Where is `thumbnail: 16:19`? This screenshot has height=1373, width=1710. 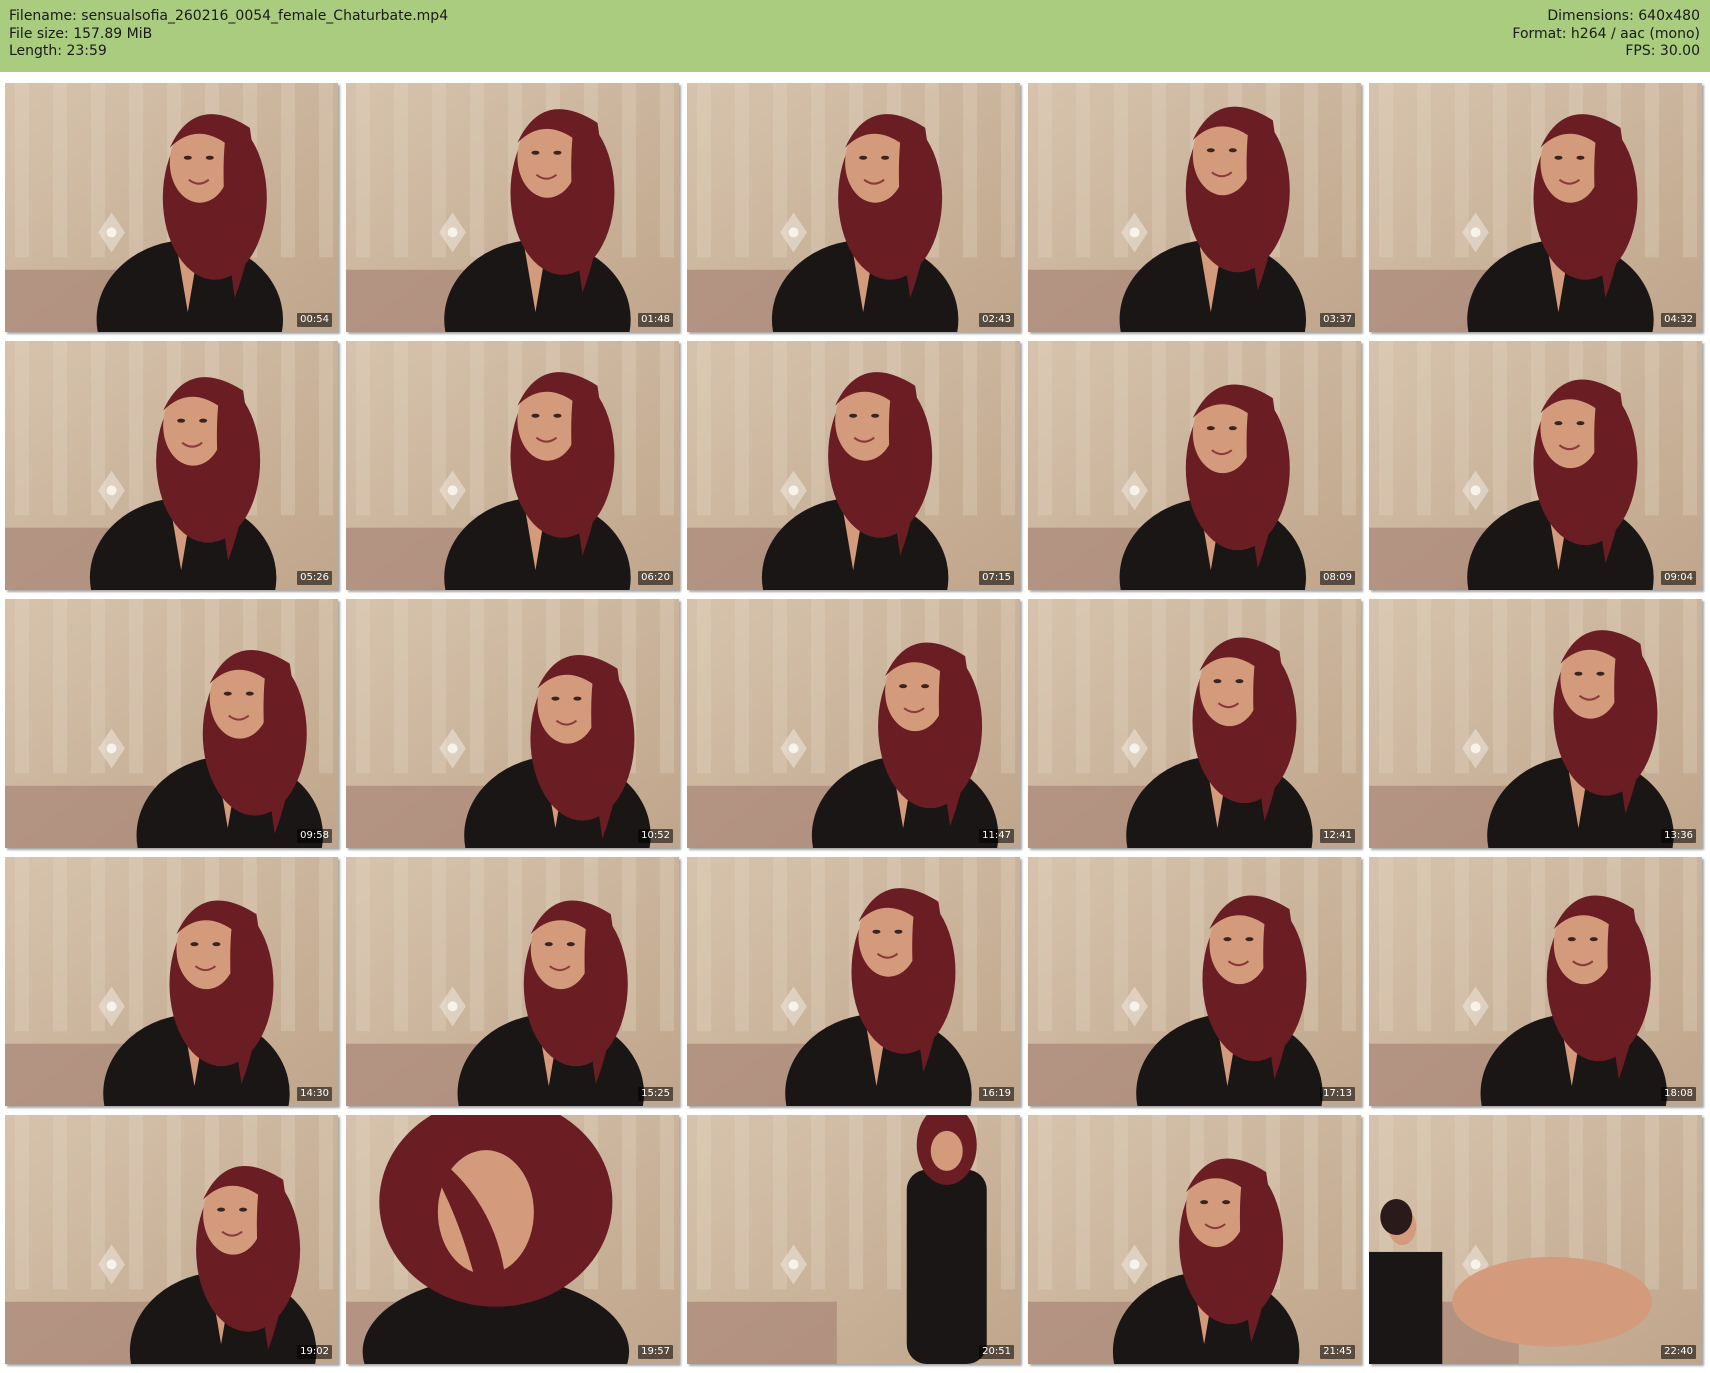
thumbnail: 16:19 is located at coordinates (853, 981).